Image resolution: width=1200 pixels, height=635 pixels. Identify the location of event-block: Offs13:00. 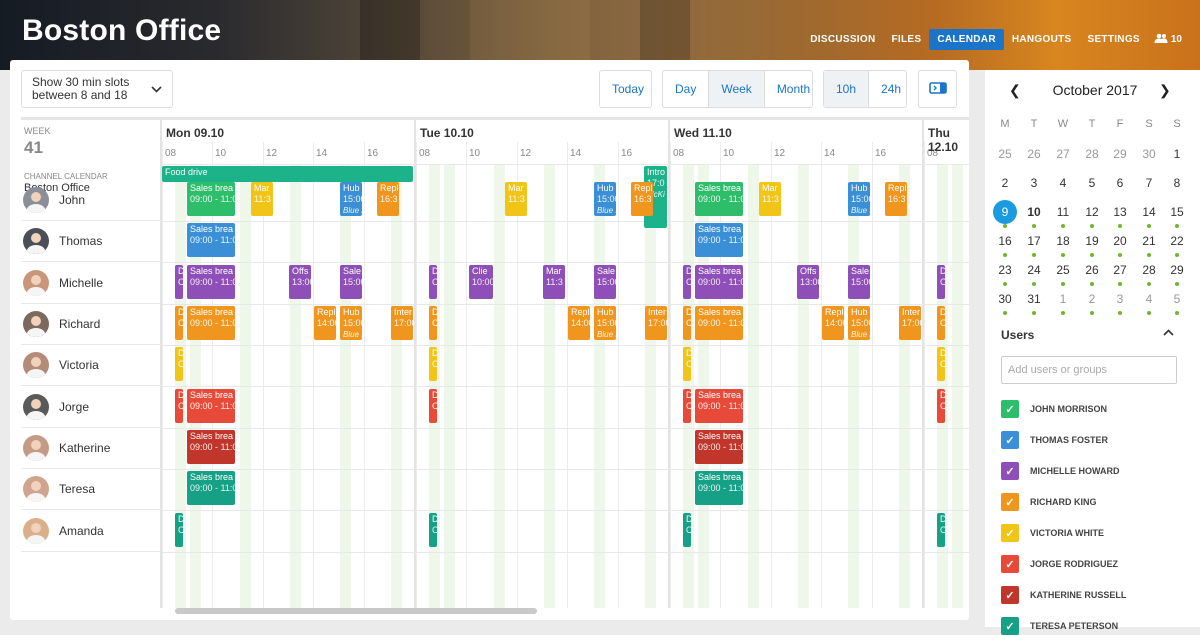
(300, 282).